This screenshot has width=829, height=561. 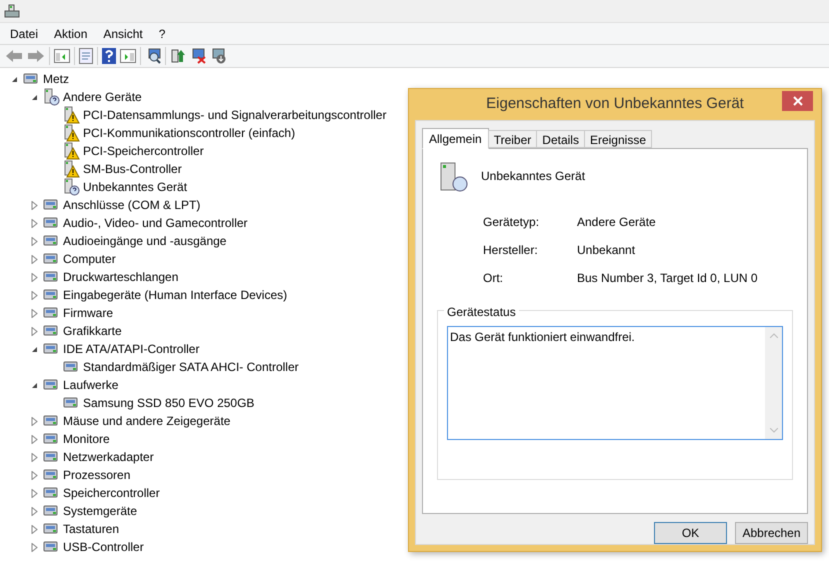 What do you see at coordinates (155, 223) in the screenshot?
I see `tree-item: Audio-, Video- und Gamecontroller` at bounding box center [155, 223].